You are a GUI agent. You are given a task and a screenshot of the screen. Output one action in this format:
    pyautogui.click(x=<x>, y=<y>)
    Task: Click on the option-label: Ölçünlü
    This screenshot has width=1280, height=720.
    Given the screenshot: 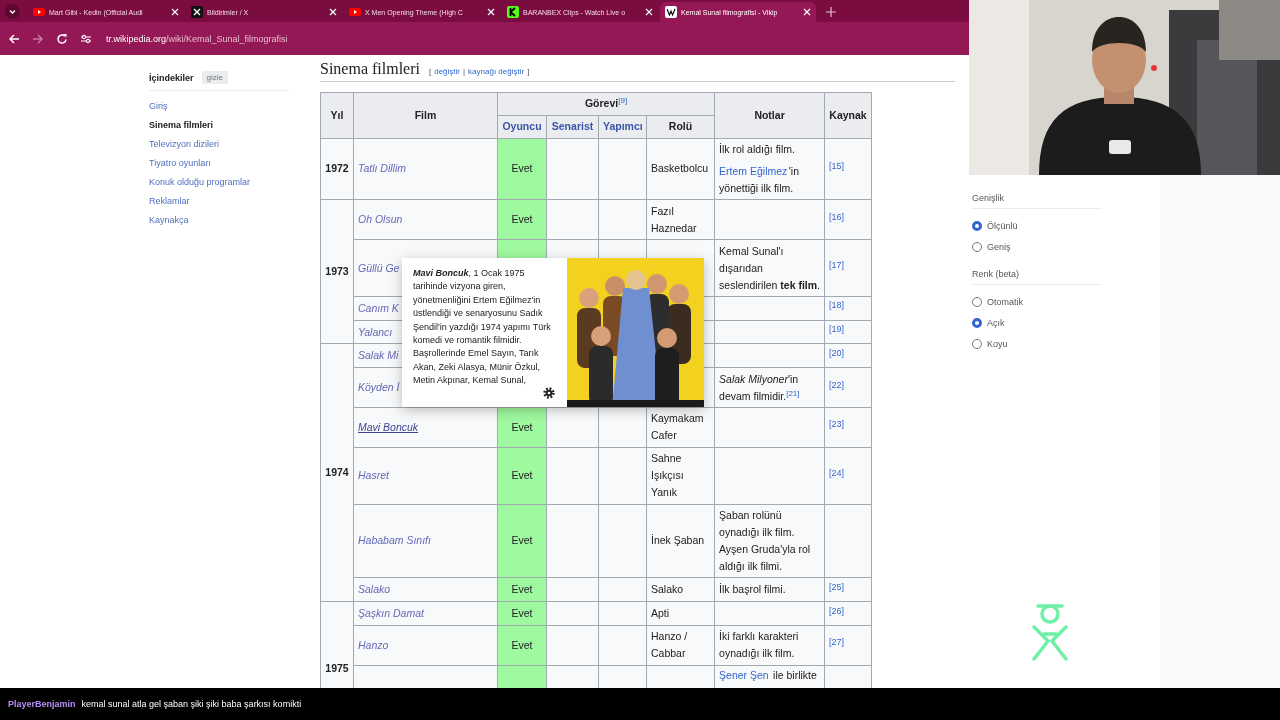 What is the action you would take?
    pyautogui.click(x=1002, y=225)
    